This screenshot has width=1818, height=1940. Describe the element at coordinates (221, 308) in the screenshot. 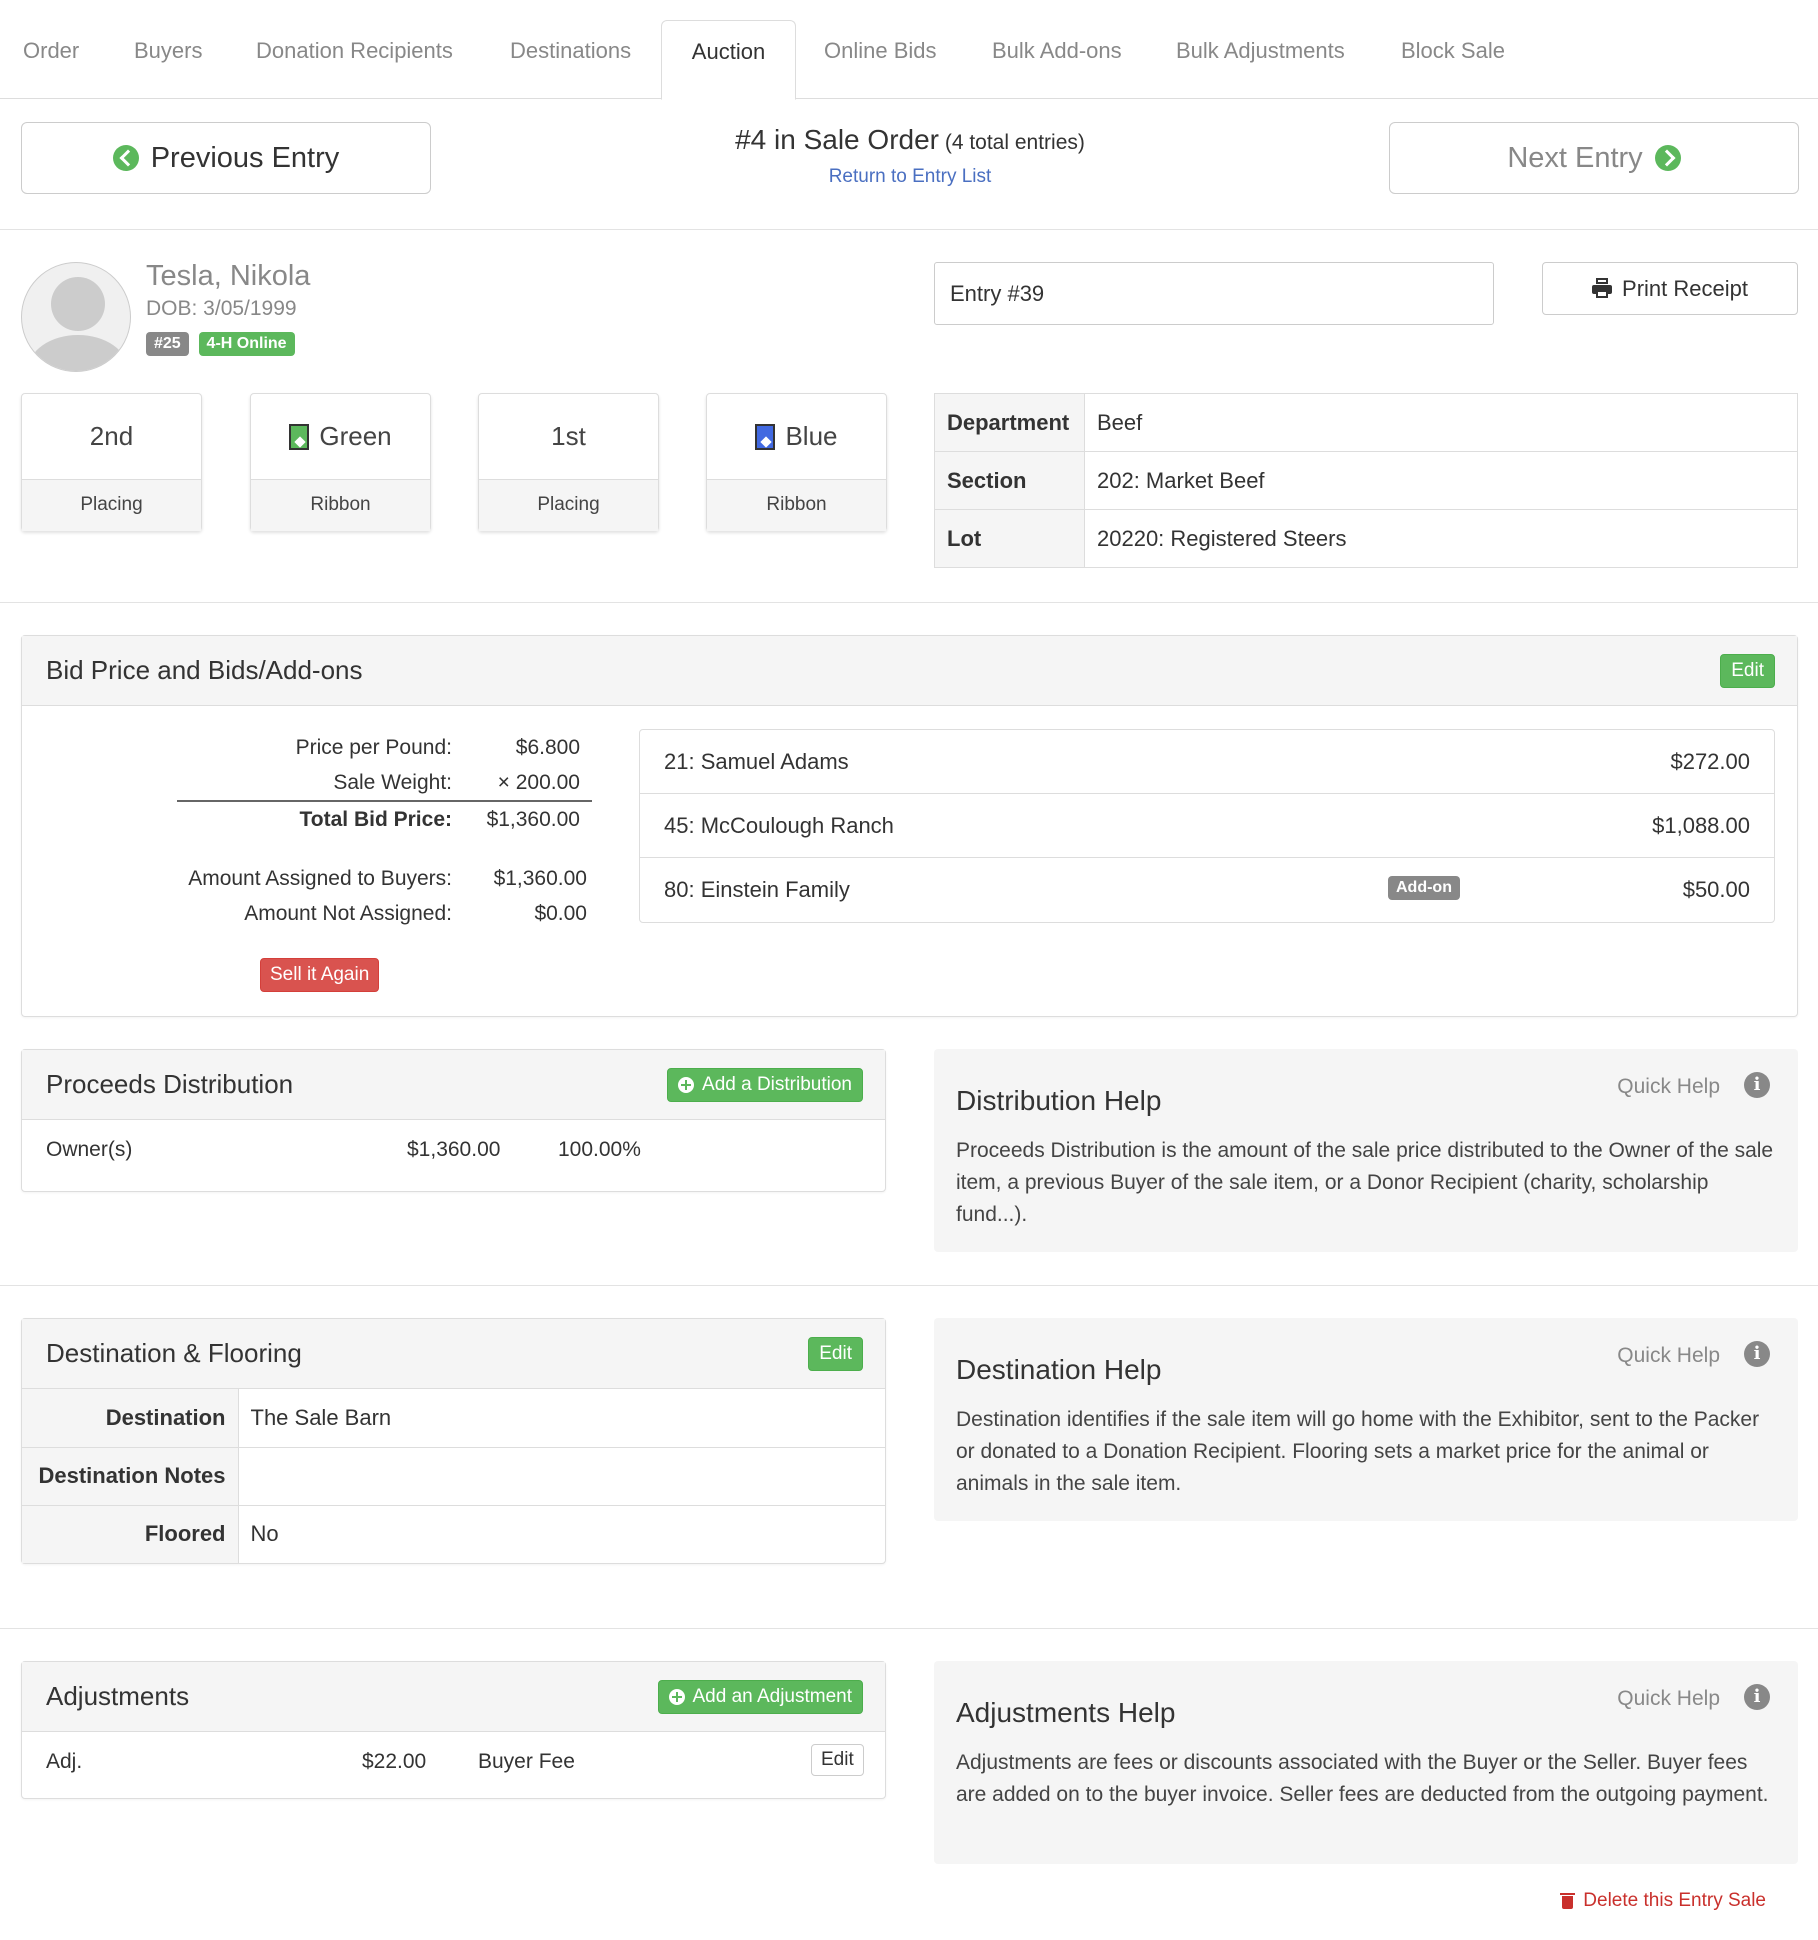

I see `exhibitor-dob: DOB: 3/05/1999` at that location.